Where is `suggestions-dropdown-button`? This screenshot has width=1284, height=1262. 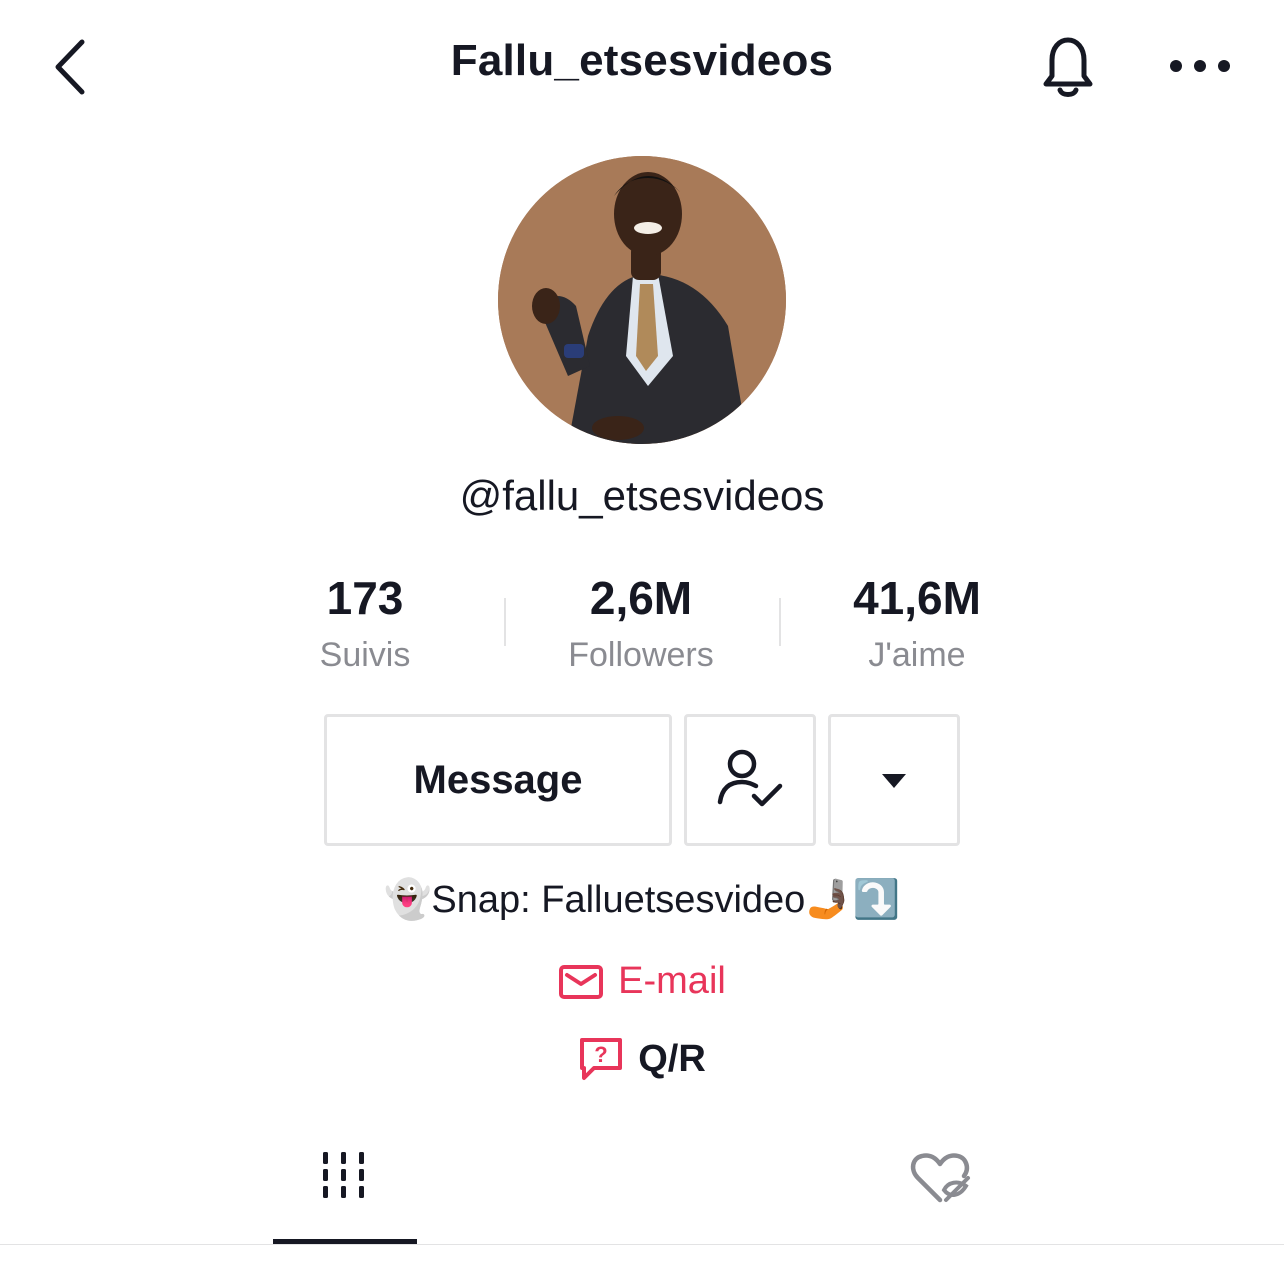
suggestions-dropdown-button is located at coordinates (894, 780).